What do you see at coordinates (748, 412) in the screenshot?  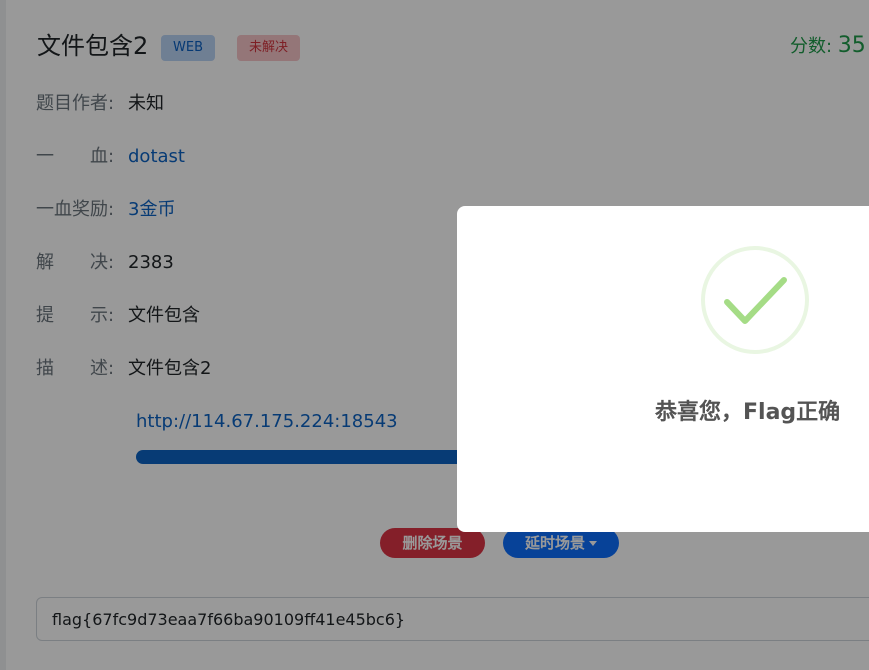 I see `modal-message: 恭喜您，Flag正确` at bounding box center [748, 412].